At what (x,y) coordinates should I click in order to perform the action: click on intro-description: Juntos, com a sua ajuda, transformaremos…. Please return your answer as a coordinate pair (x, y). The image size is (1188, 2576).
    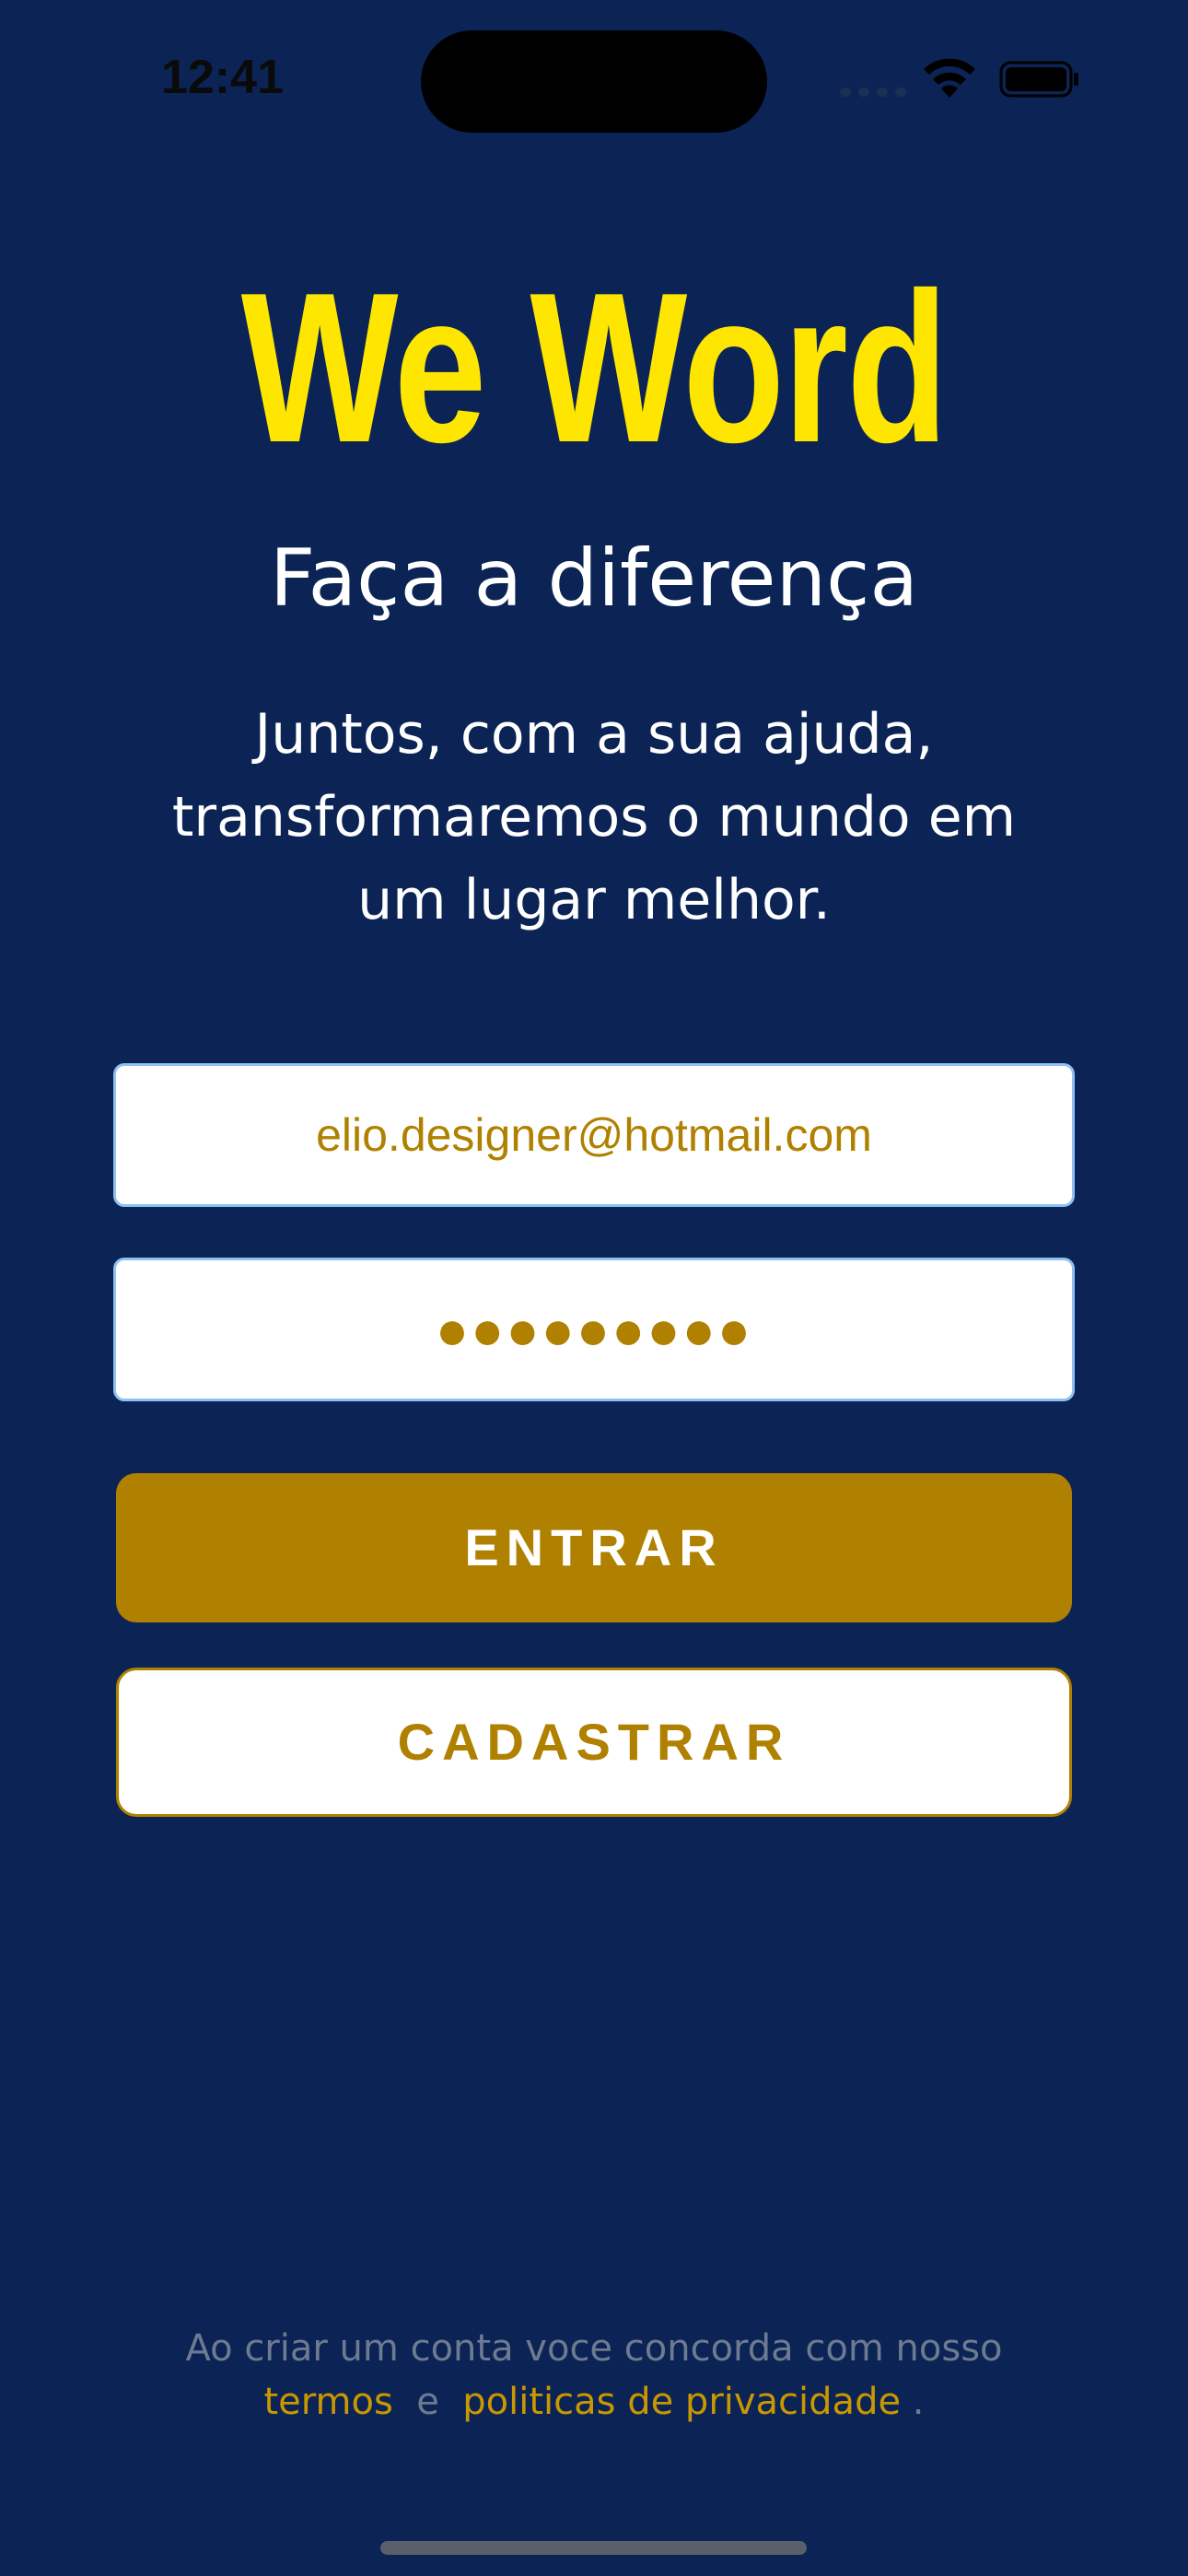
    Looking at the image, I should click on (594, 817).